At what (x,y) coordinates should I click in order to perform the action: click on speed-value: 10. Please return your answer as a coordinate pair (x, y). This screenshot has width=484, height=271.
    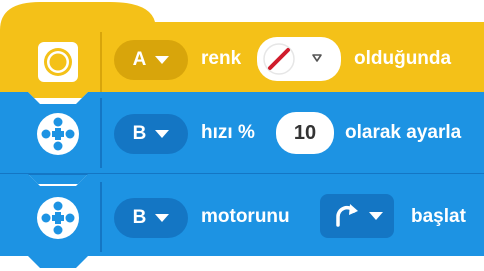
    Looking at the image, I should click on (305, 132).